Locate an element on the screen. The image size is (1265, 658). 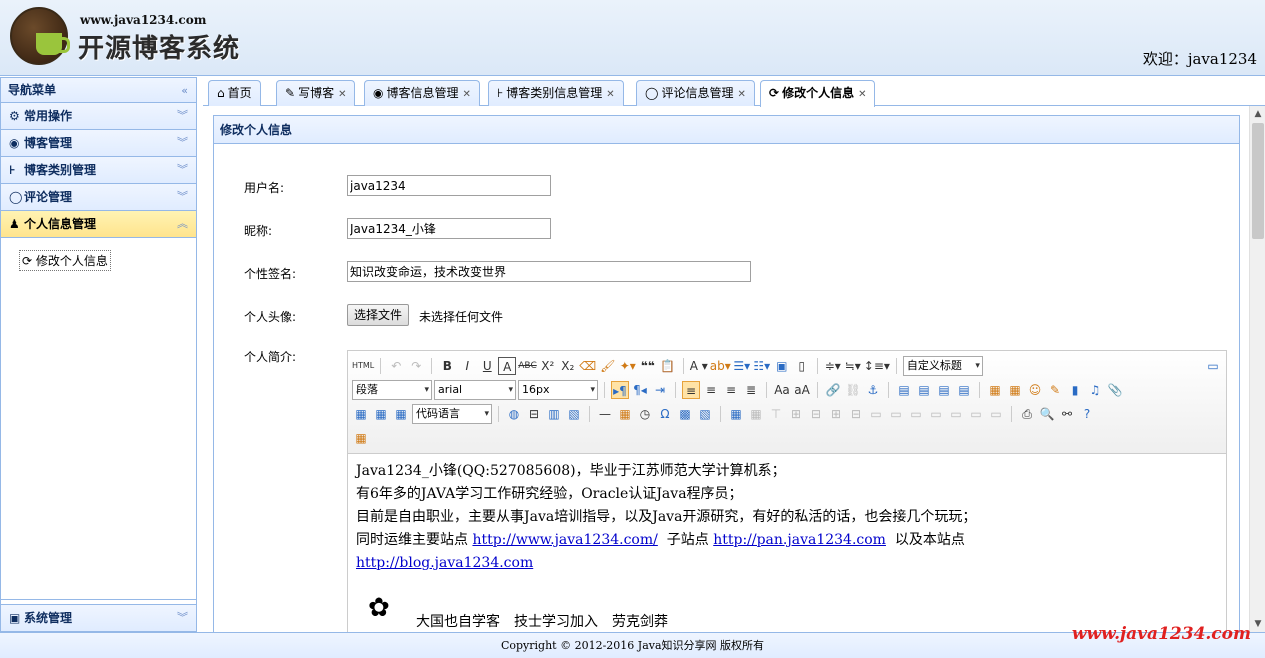
subscript-icon: X₂ is located at coordinates (568, 366).